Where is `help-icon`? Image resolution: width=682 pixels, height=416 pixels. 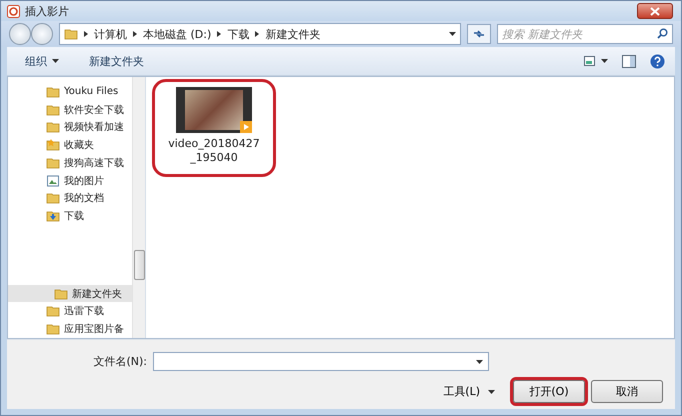 help-icon is located at coordinates (657, 61).